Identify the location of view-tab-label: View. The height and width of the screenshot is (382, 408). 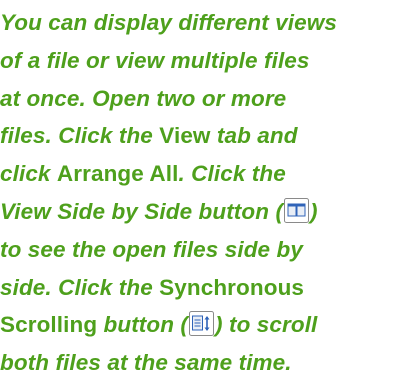
(185, 136).